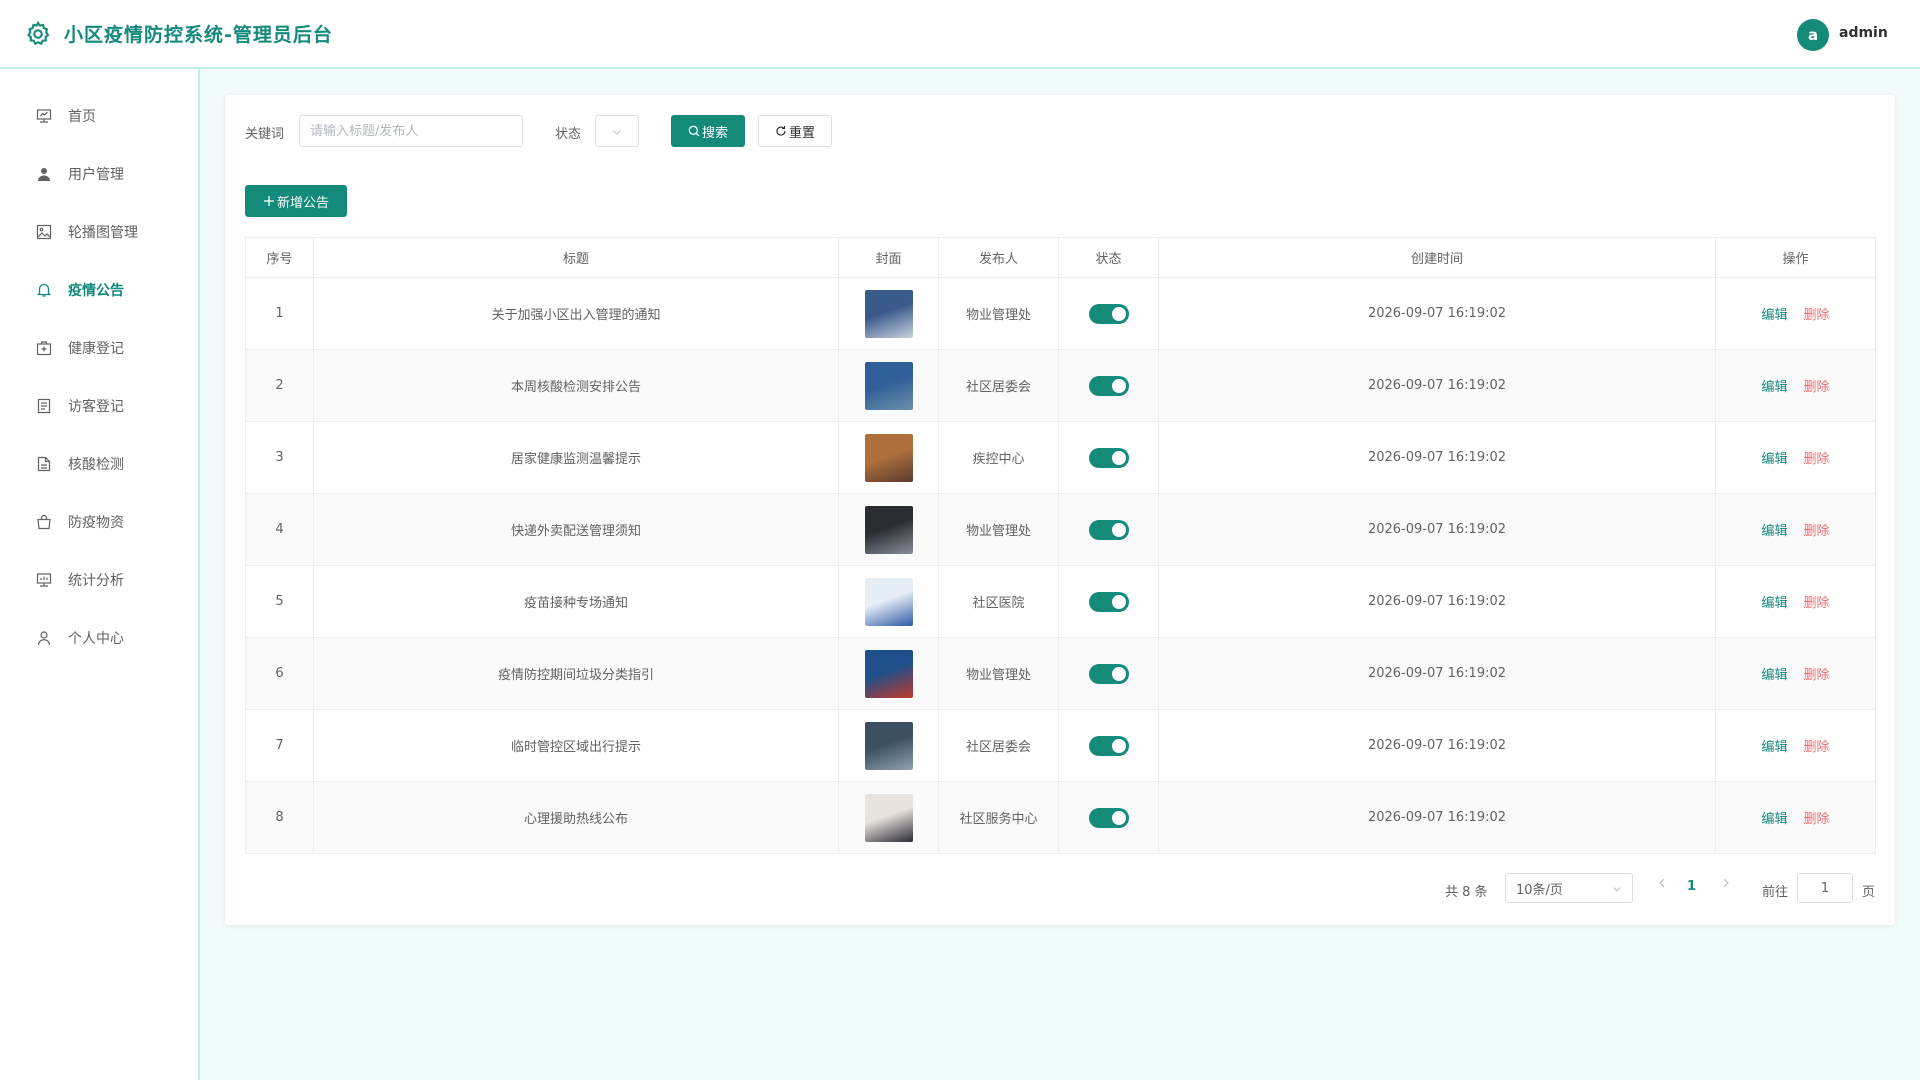  Describe the element at coordinates (1466, 892) in the screenshot. I see `pagination-total: 共 8 条` at that location.